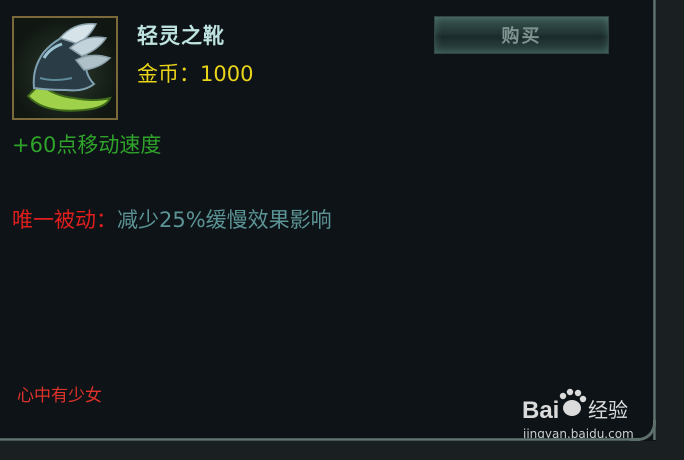 The height and width of the screenshot is (460, 684). I want to click on item-price: 金币：1000, so click(195, 73).